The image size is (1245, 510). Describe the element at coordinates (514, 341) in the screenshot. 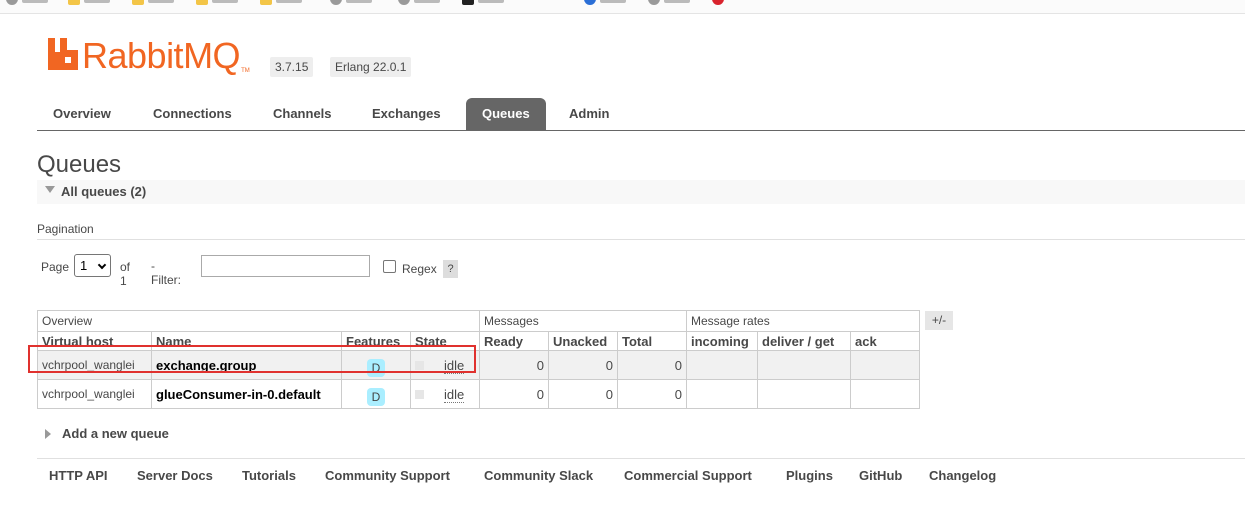

I see `column-header-ready: Ready` at that location.